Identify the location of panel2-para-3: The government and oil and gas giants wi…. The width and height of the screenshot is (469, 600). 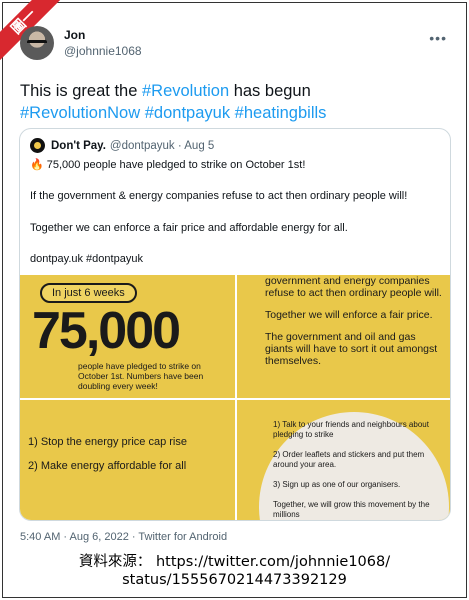
(351, 349).